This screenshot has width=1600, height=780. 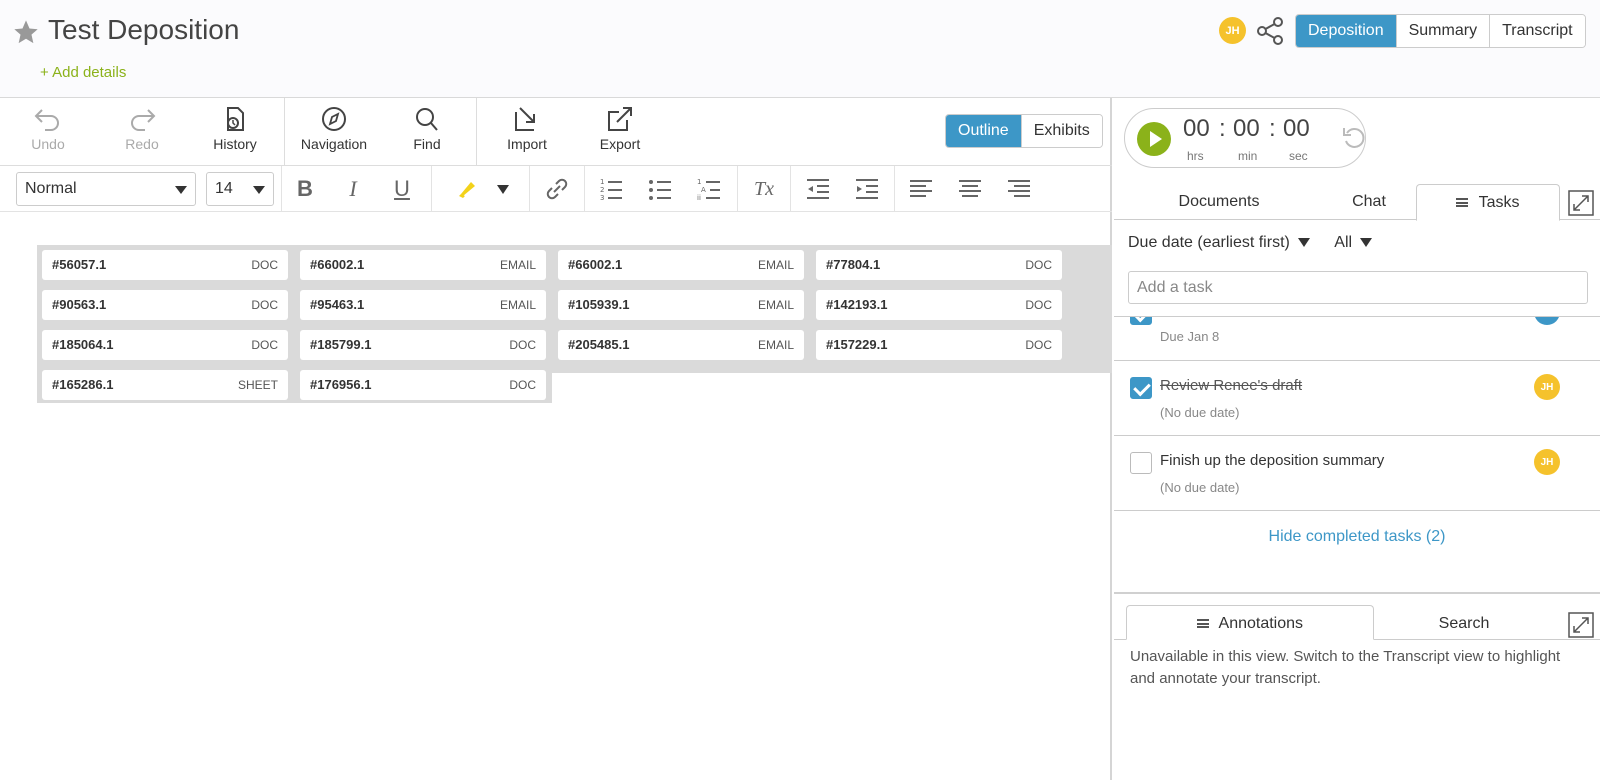 What do you see at coordinates (921, 189) in the screenshot?
I see `align-left-button` at bounding box center [921, 189].